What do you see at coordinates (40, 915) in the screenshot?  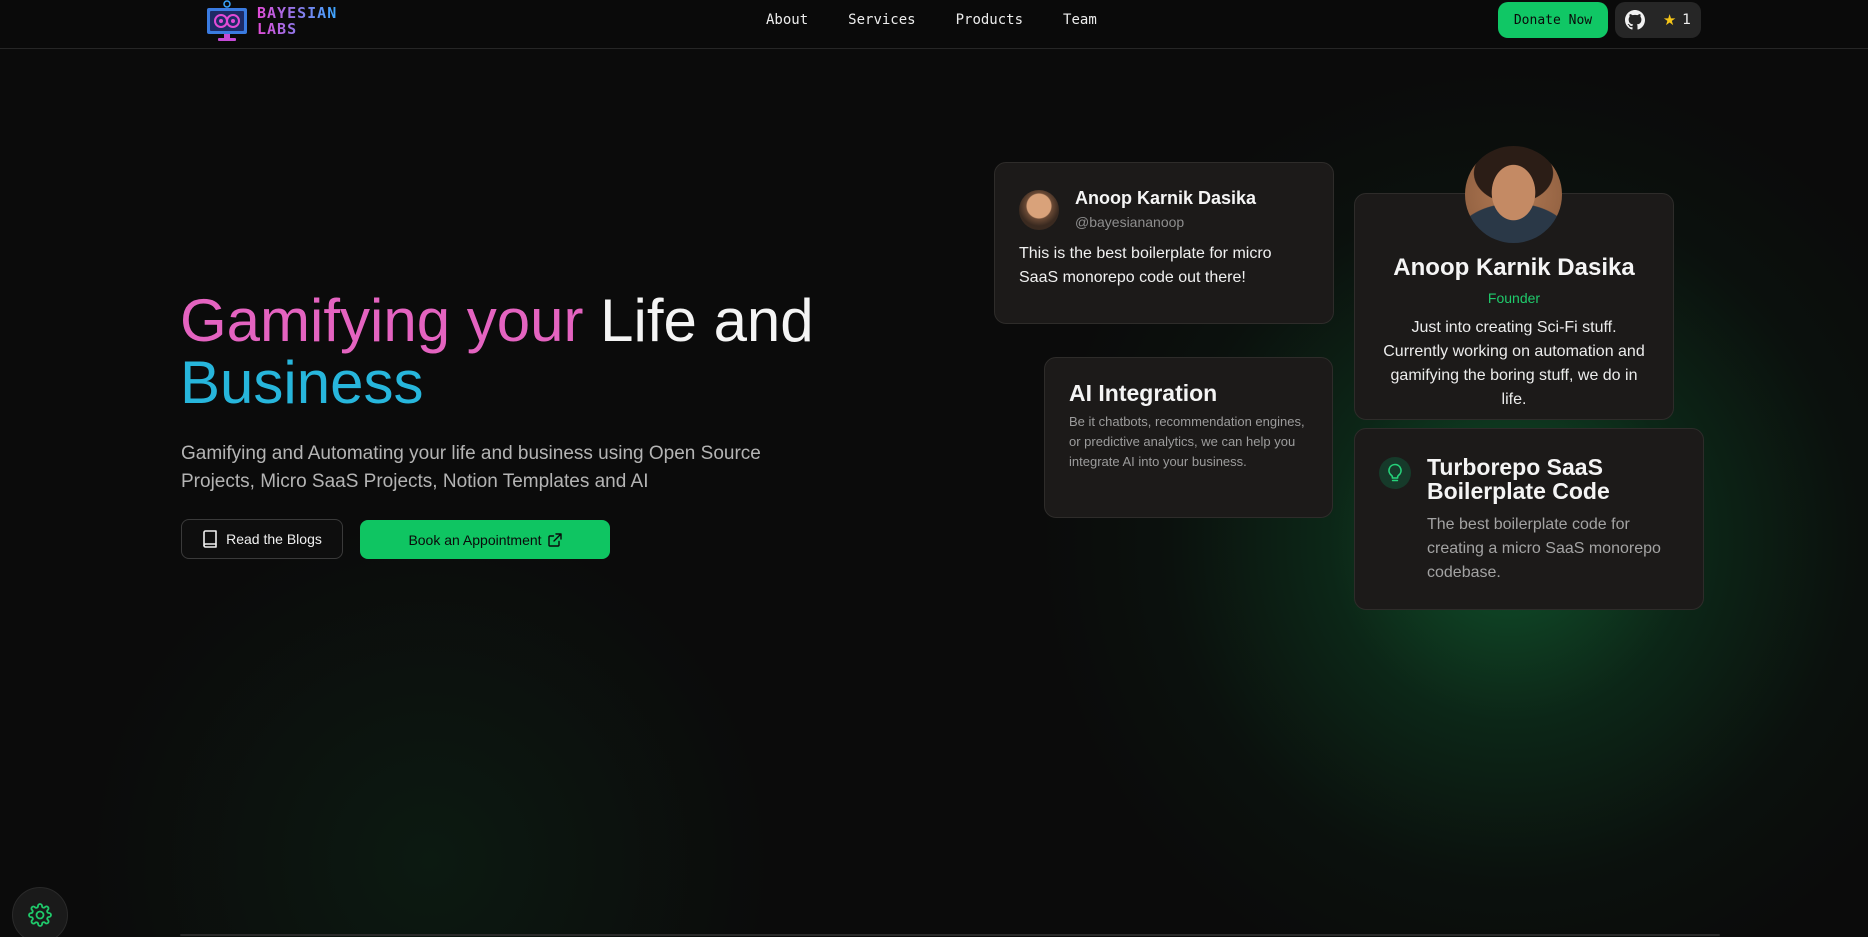 I see `gear-icon` at bounding box center [40, 915].